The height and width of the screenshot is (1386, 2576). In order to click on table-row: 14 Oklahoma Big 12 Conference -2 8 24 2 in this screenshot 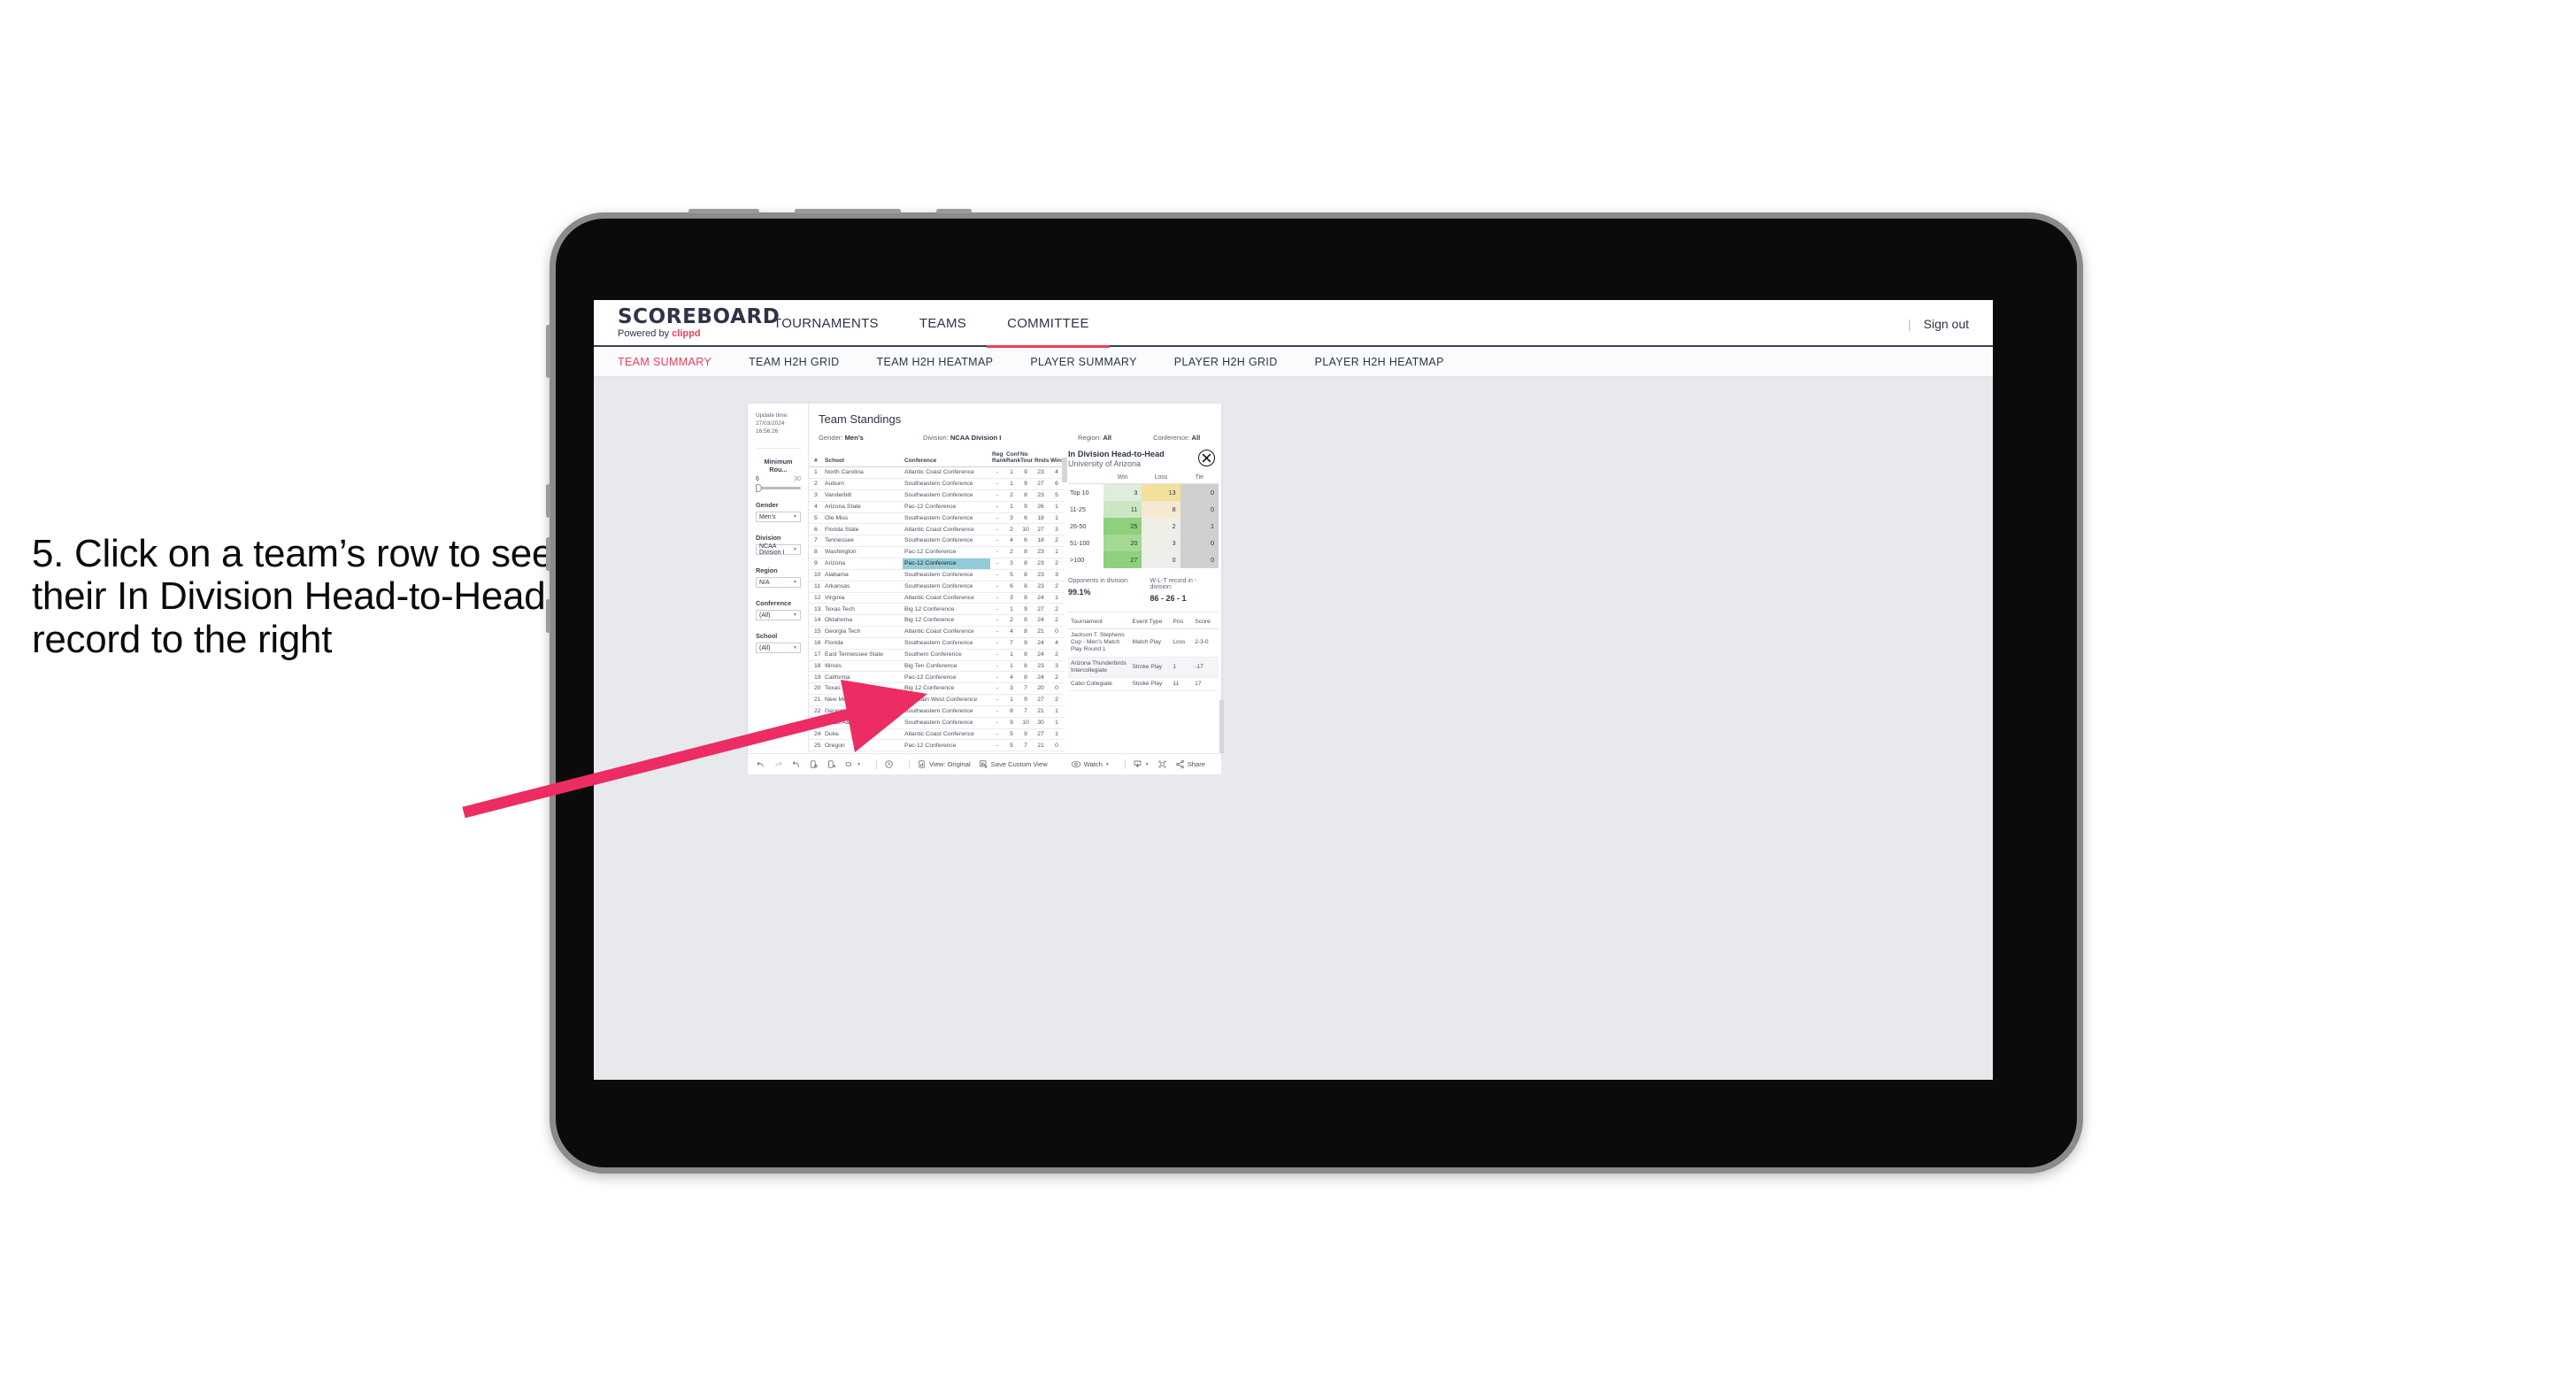, I will do `click(937, 621)`.